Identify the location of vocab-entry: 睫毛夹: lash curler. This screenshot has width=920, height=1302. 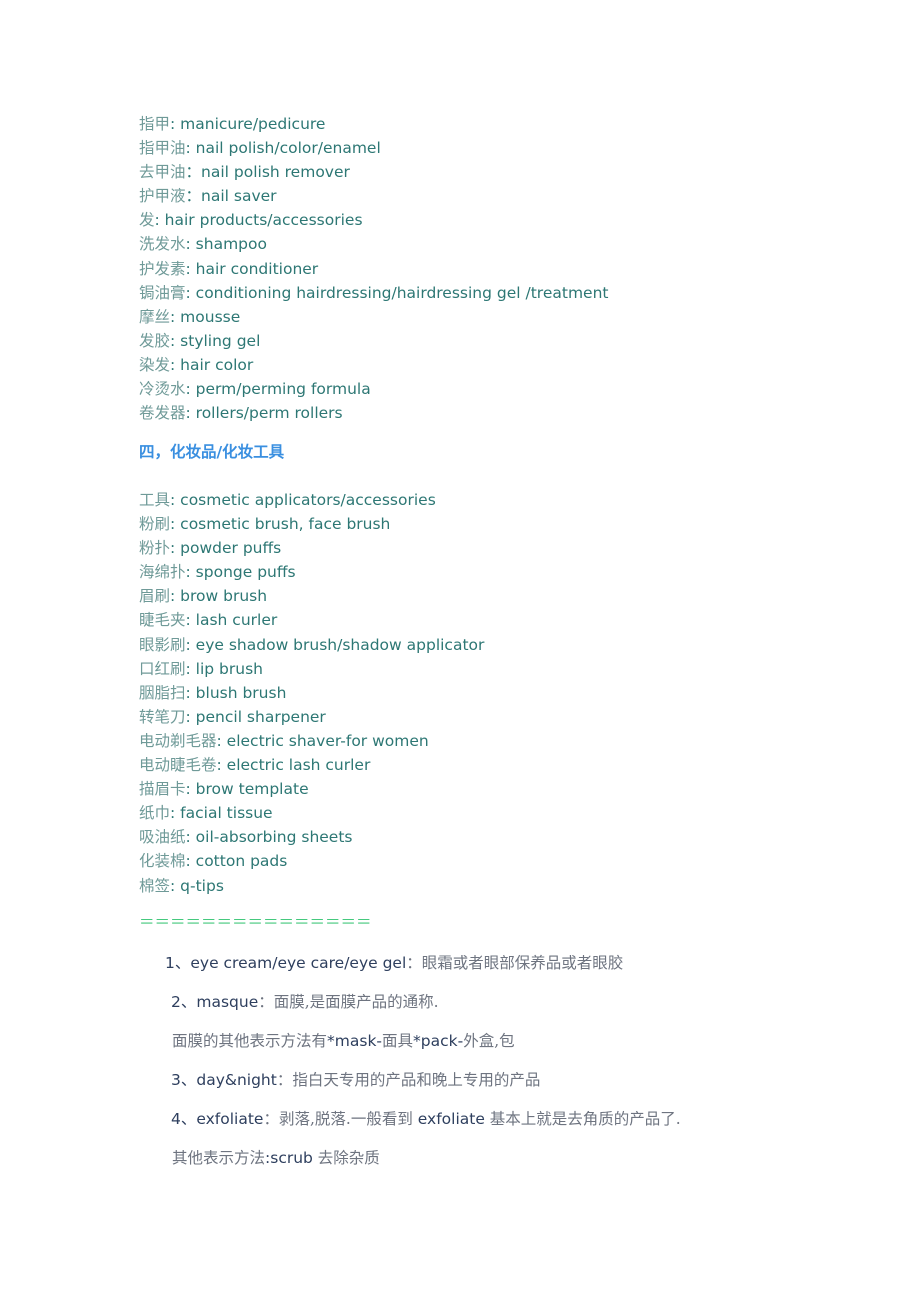
(311, 620).